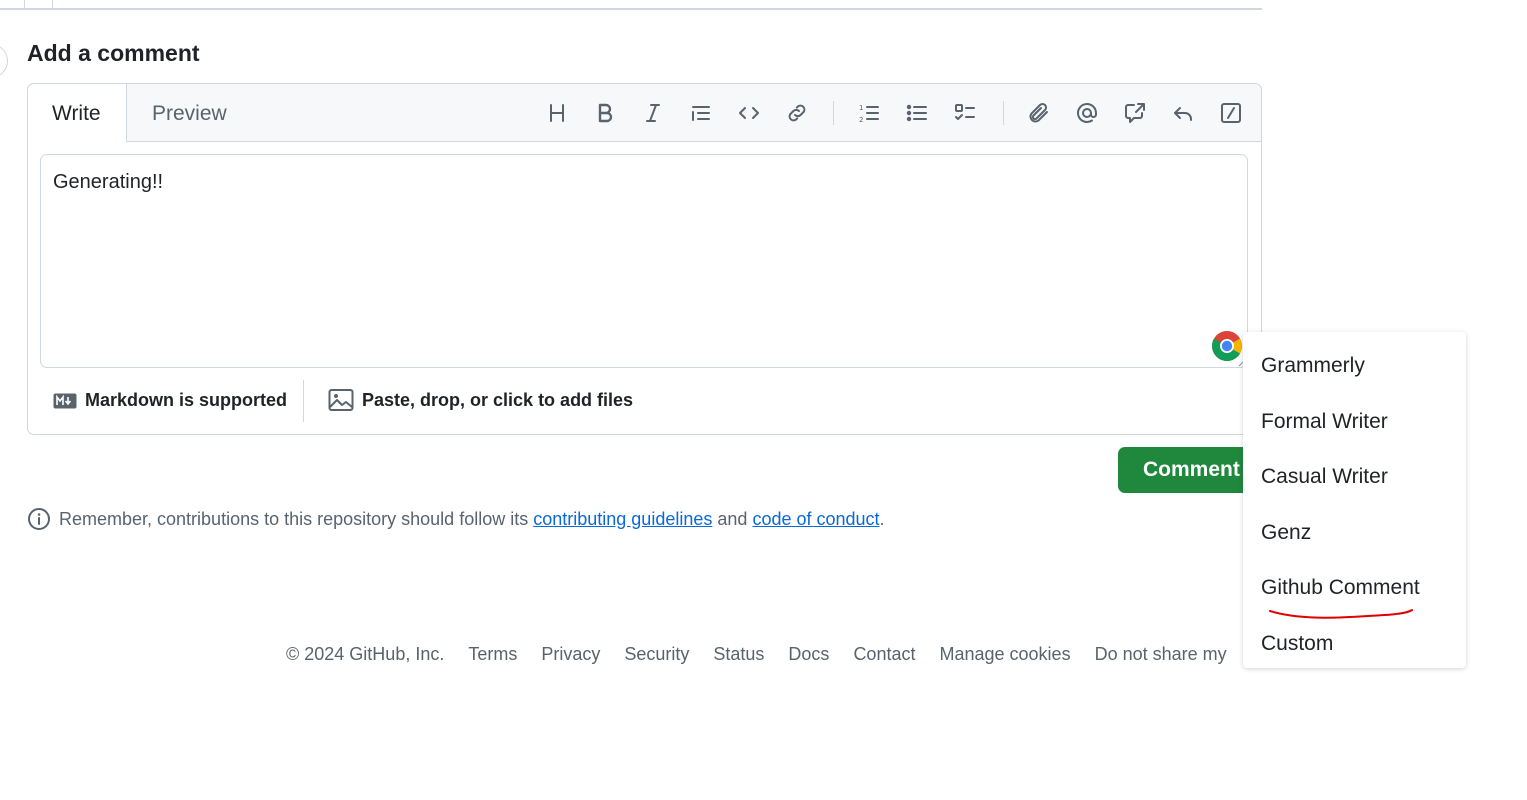 The image size is (1527, 800). I want to click on reminder-suffix: ., so click(882, 518).